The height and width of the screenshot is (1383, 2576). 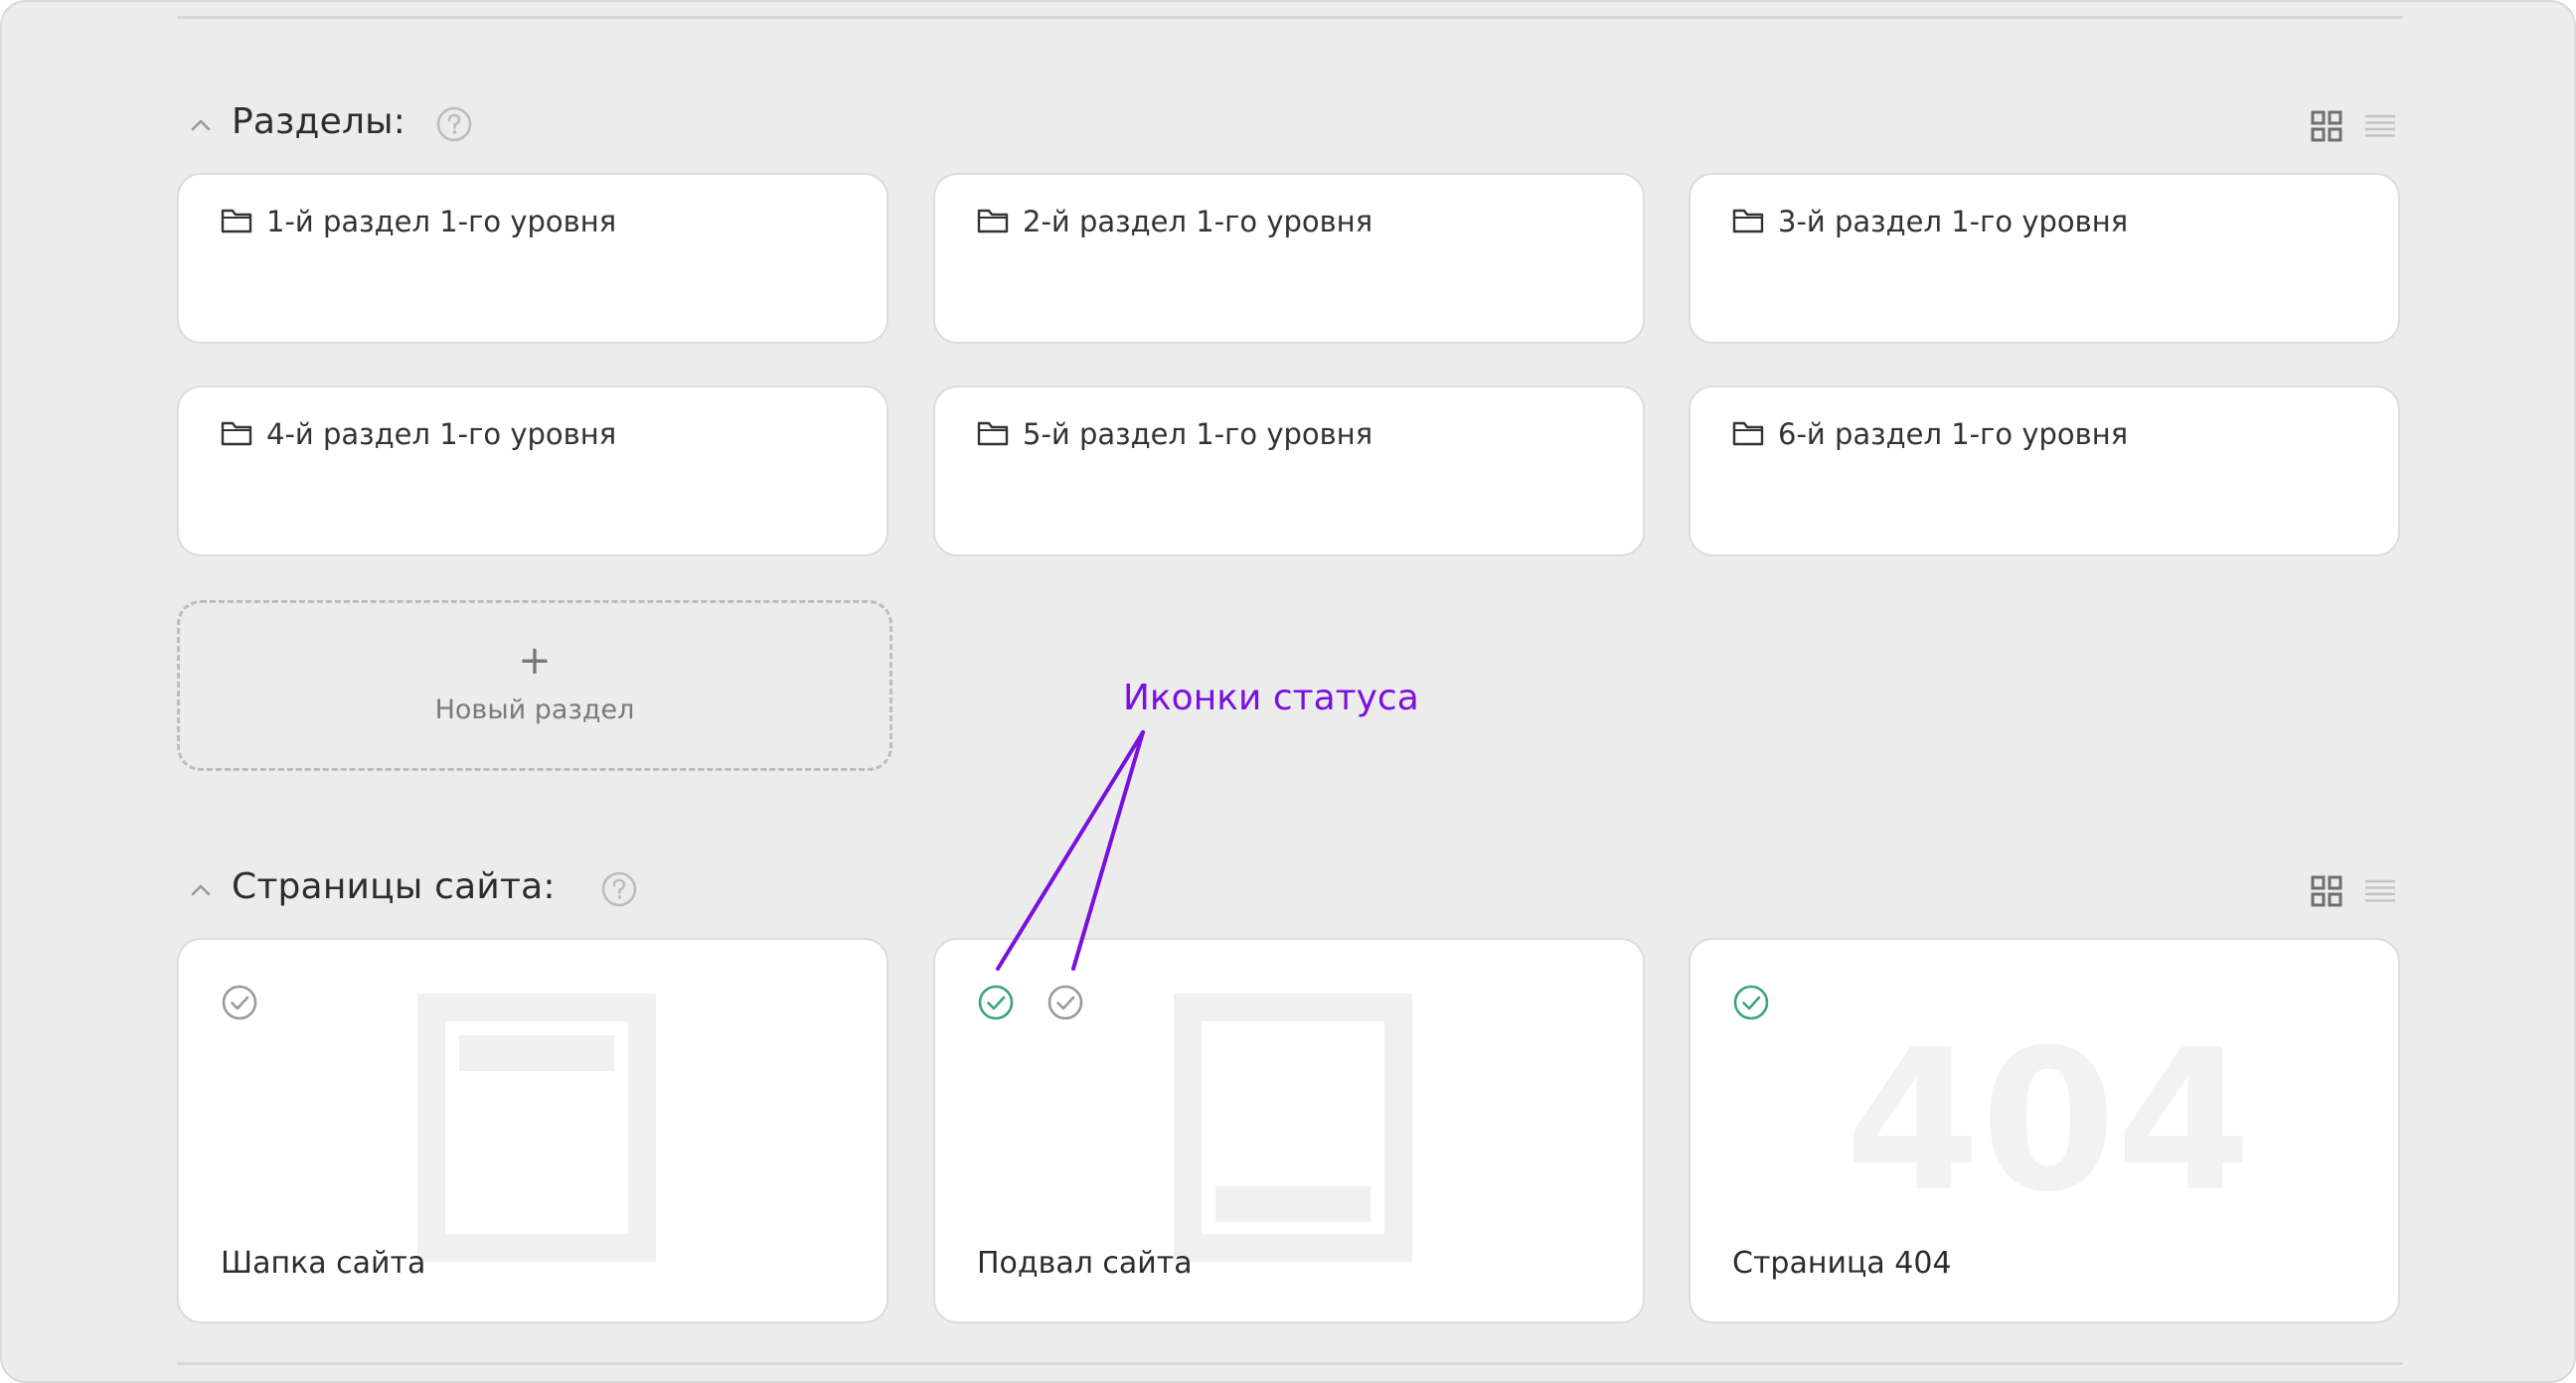 What do you see at coordinates (532, 470) in the screenshot?
I see `section-card: 4-й раздел 1-го уровня` at bounding box center [532, 470].